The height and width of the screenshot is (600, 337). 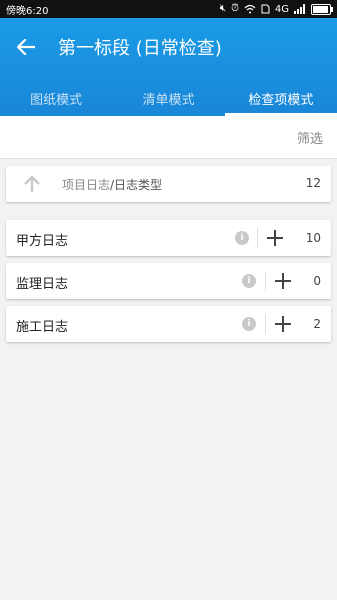 What do you see at coordinates (313, 183) in the screenshot?
I see `parent-count: 12` at bounding box center [313, 183].